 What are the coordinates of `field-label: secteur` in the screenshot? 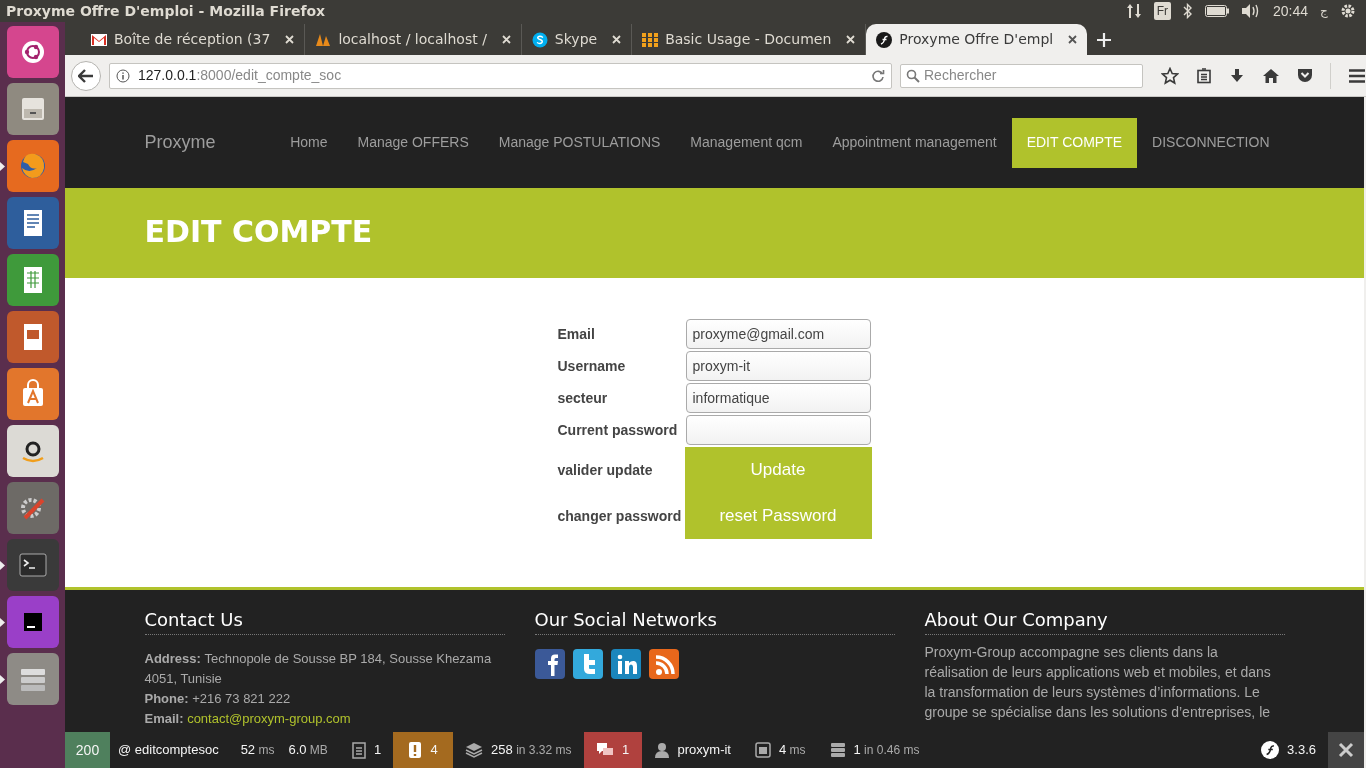 It's located at (583, 398).